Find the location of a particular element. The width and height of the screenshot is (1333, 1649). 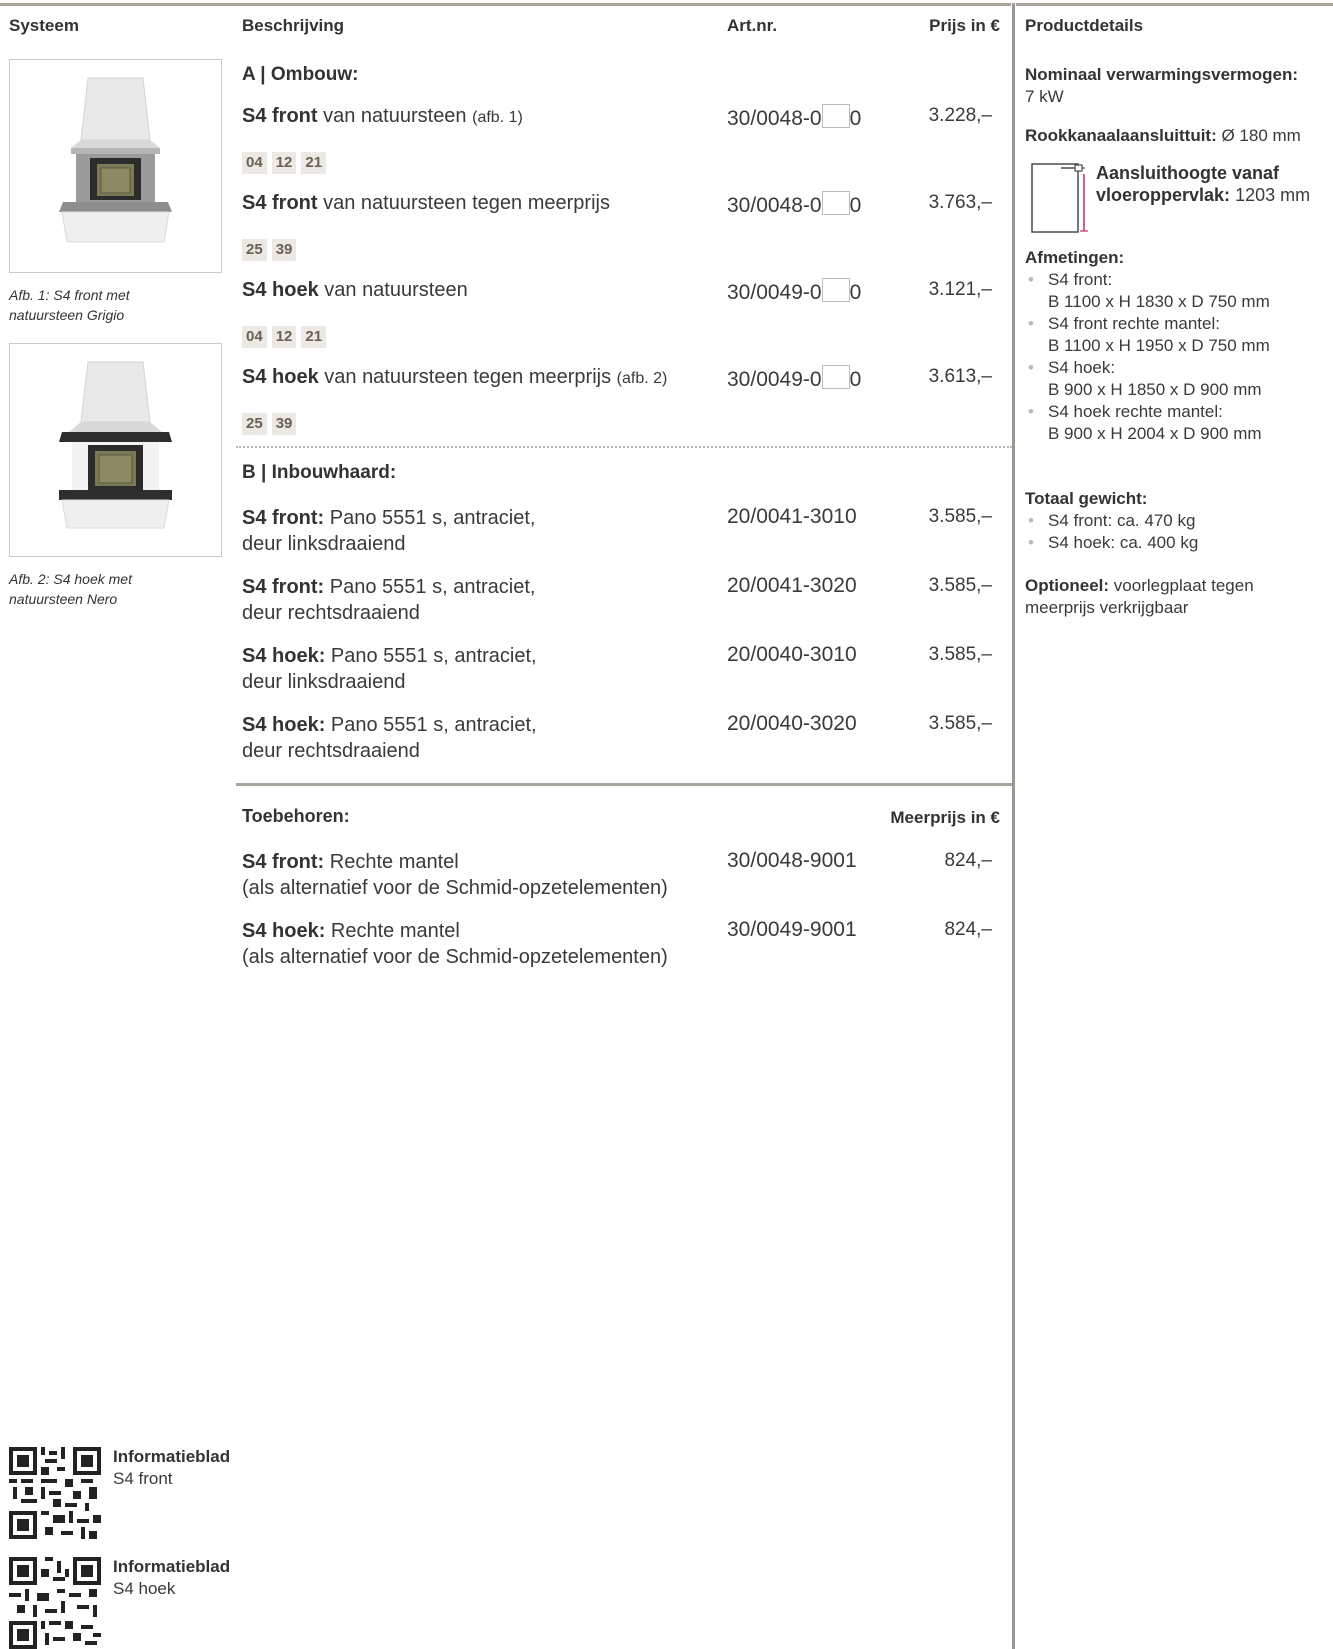

stone-code: 12 is located at coordinates (284, 163).